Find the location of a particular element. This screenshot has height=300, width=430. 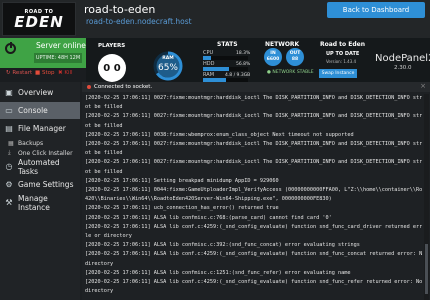

sidebar-item-game-settings: ⚙ Game Settings is located at coordinates (40, 184).